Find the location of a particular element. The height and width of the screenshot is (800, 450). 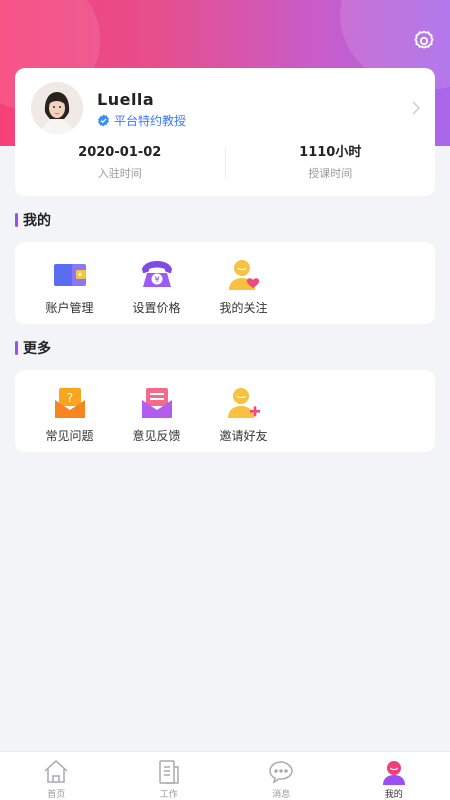

faq-button: ? 常见问题 is located at coordinates (69, 411).